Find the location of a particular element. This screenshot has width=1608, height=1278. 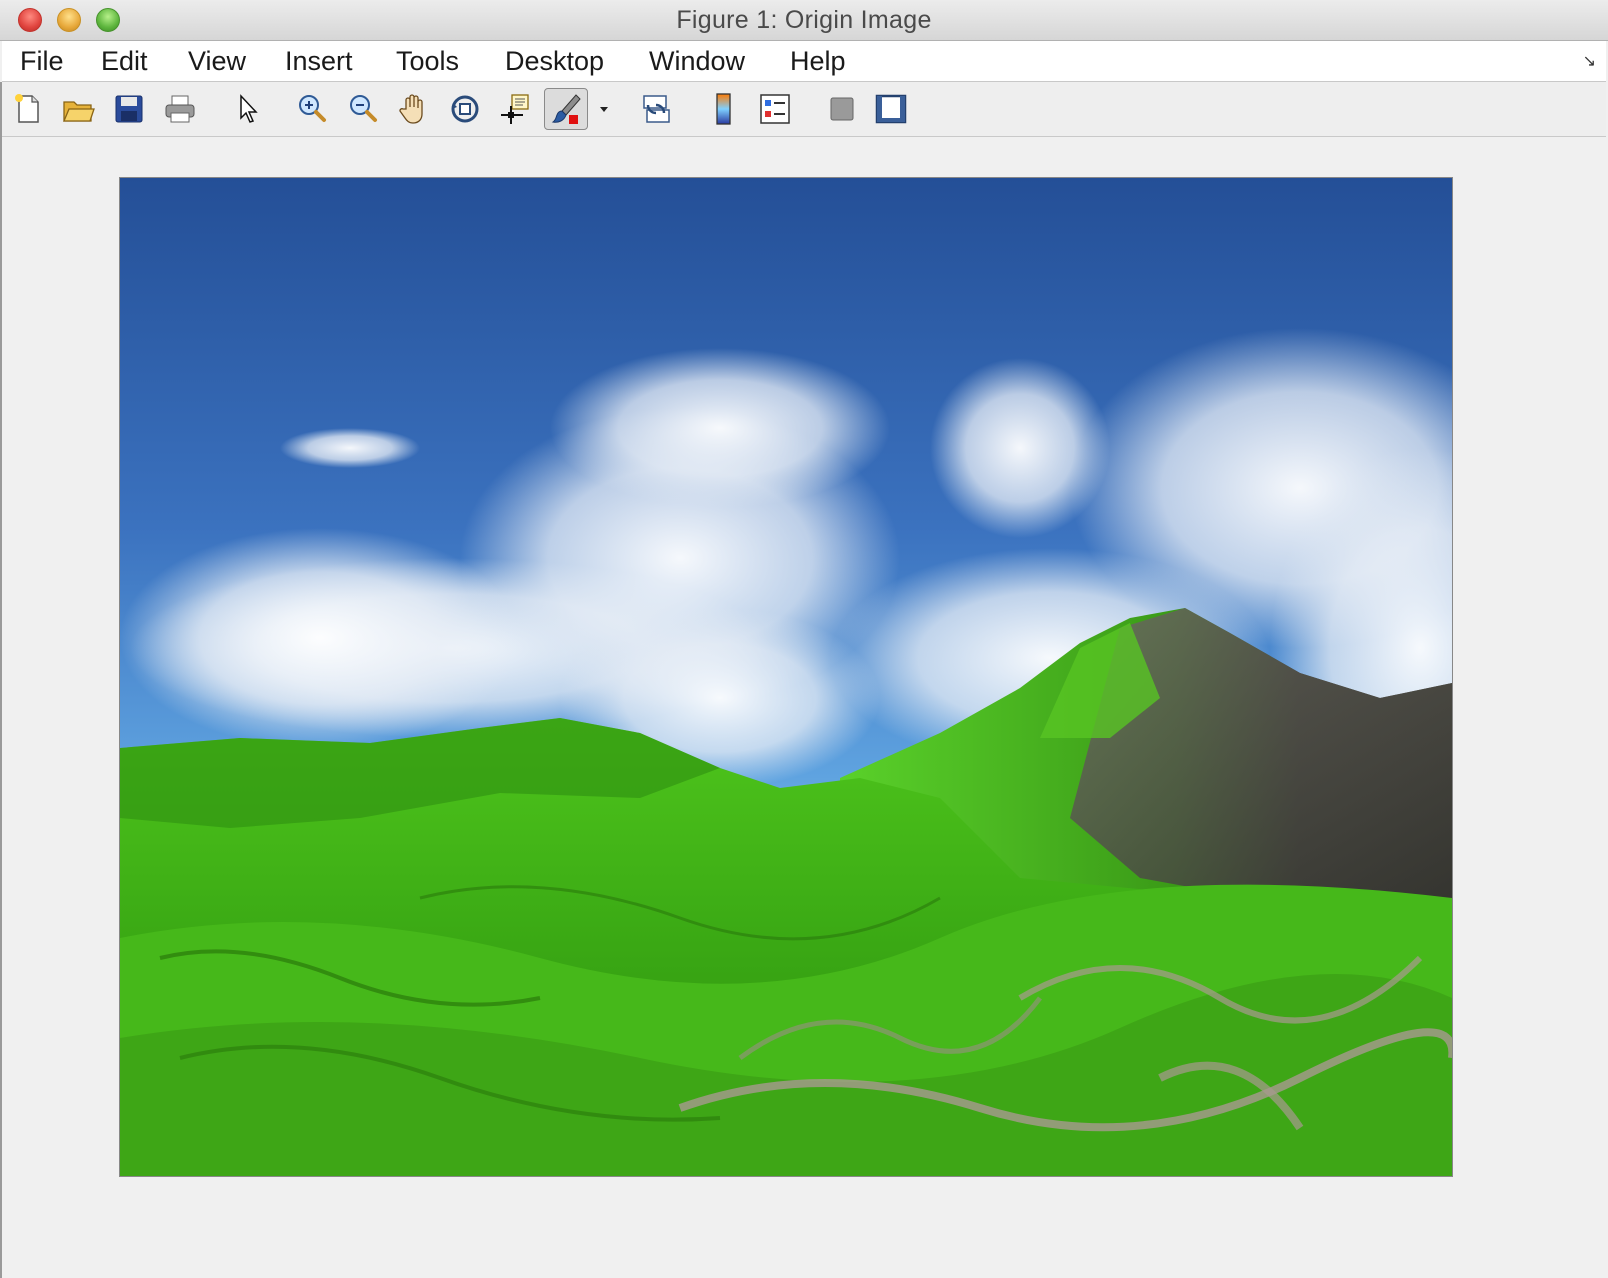

print-figure-icon is located at coordinates (180, 109).